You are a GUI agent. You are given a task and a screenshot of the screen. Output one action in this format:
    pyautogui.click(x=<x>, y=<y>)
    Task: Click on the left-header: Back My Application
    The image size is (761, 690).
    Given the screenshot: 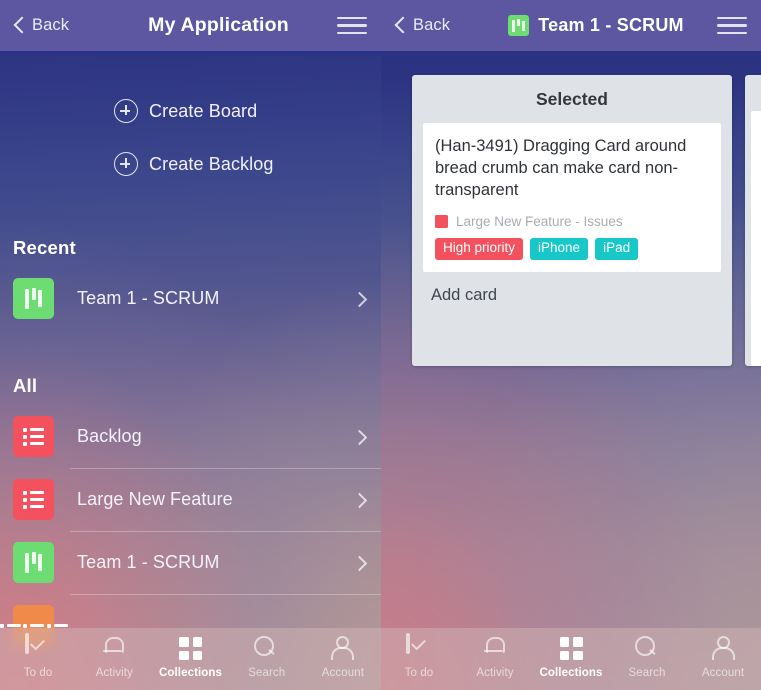 What is the action you would take?
    pyautogui.click(x=190, y=25)
    